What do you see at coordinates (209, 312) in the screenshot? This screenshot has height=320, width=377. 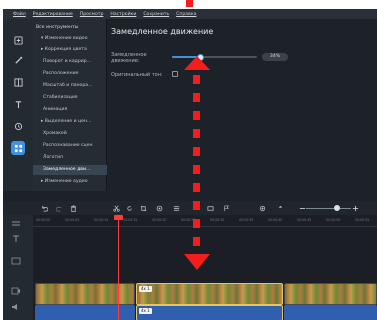 I see `audio-clip-selected: 4x 1` at bounding box center [209, 312].